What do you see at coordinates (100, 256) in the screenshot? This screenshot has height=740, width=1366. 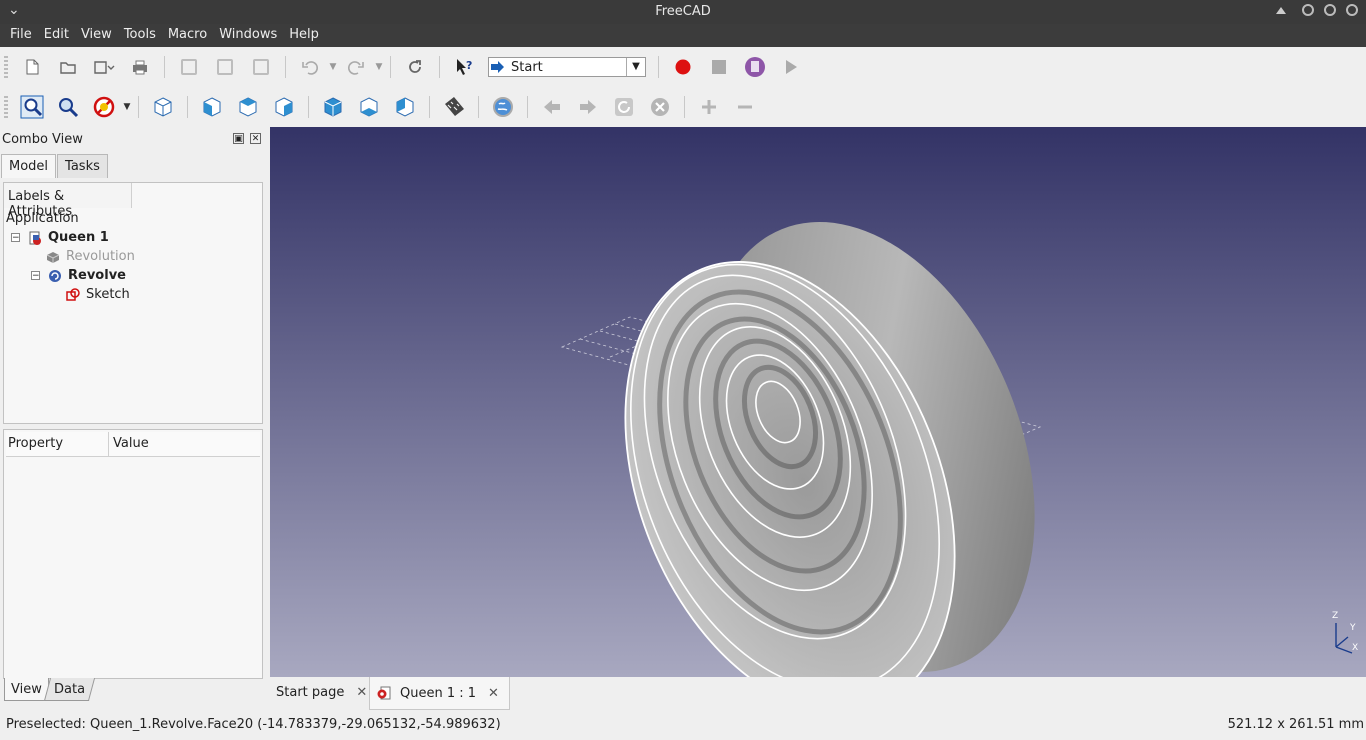 I see `tree-item-label: Revolution` at bounding box center [100, 256].